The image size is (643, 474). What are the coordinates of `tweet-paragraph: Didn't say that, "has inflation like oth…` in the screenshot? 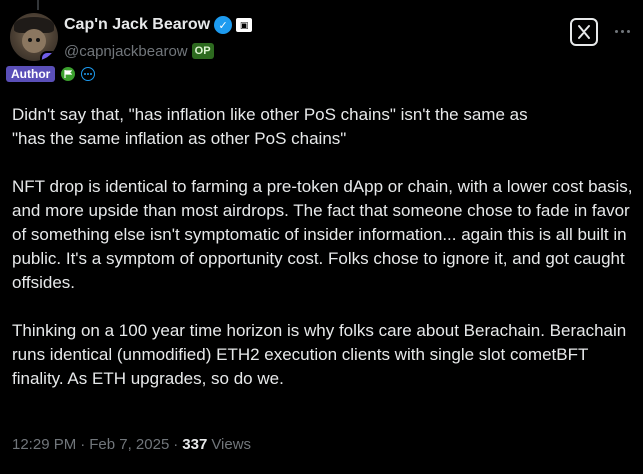 It's located at (270, 126).